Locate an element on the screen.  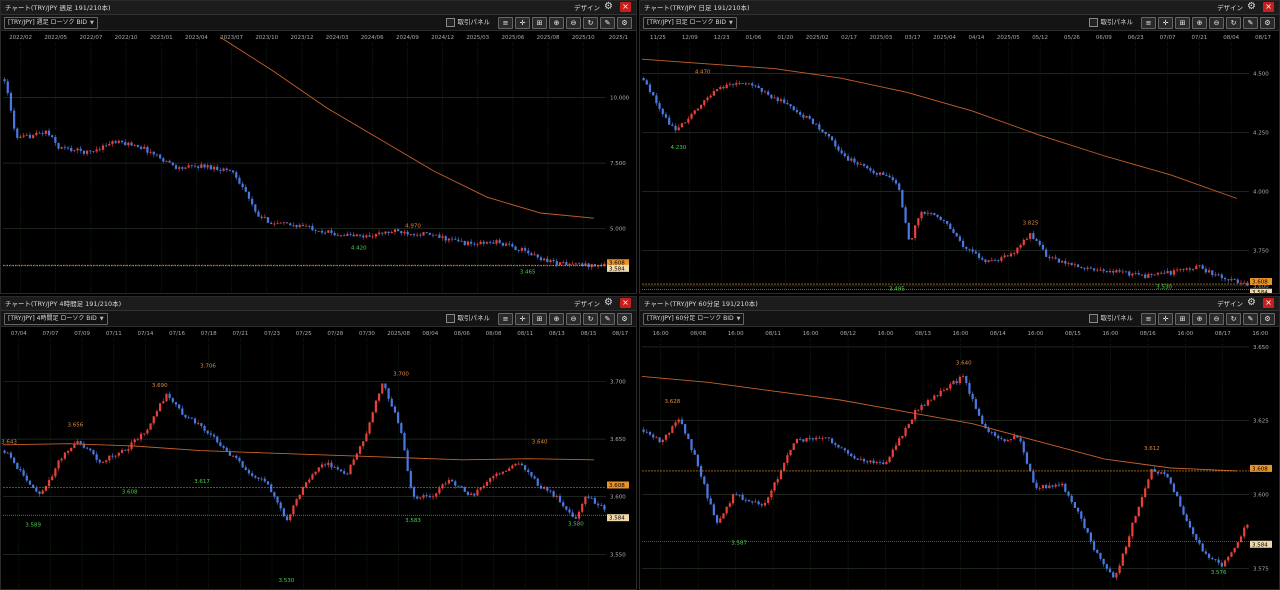
title-bar: チャート(TRY/JPY 4時間足 191/210本) デザイン ⚙ × is located at coordinates (318, 304).